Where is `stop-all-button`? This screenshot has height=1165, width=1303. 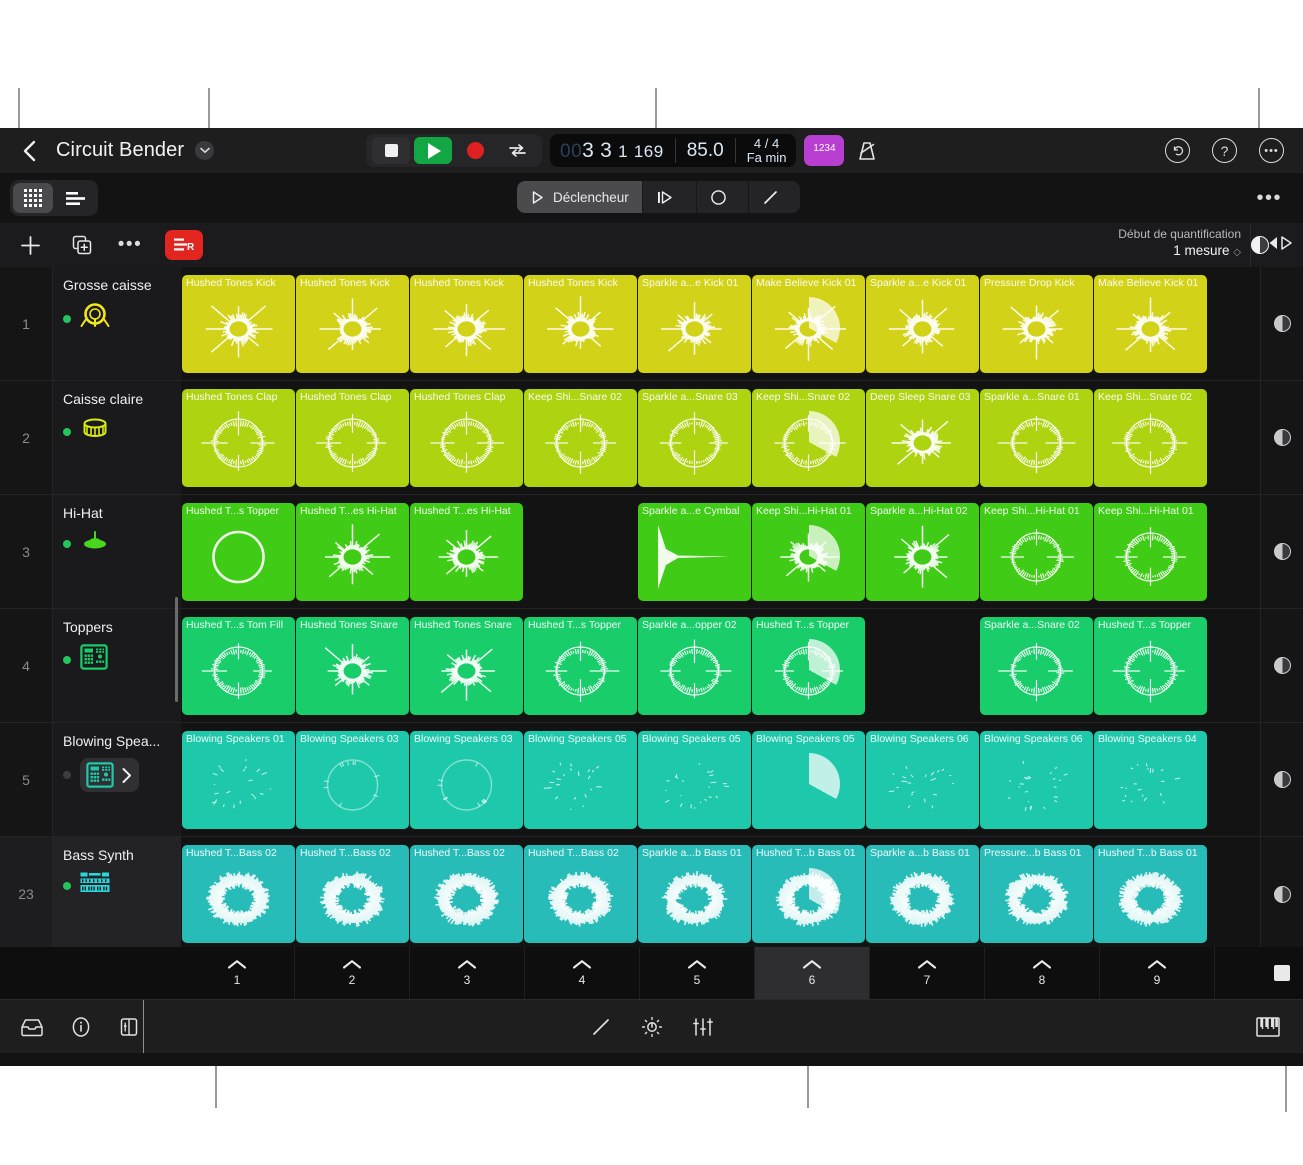
stop-all-button is located at coordinates (1282, 973).